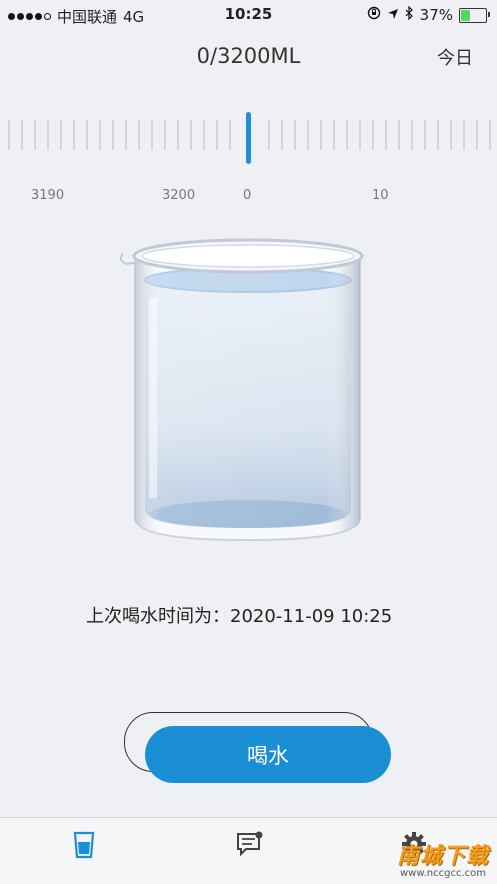 The image size is (497, 884). I want to click on tab-water, so click(84, 847).